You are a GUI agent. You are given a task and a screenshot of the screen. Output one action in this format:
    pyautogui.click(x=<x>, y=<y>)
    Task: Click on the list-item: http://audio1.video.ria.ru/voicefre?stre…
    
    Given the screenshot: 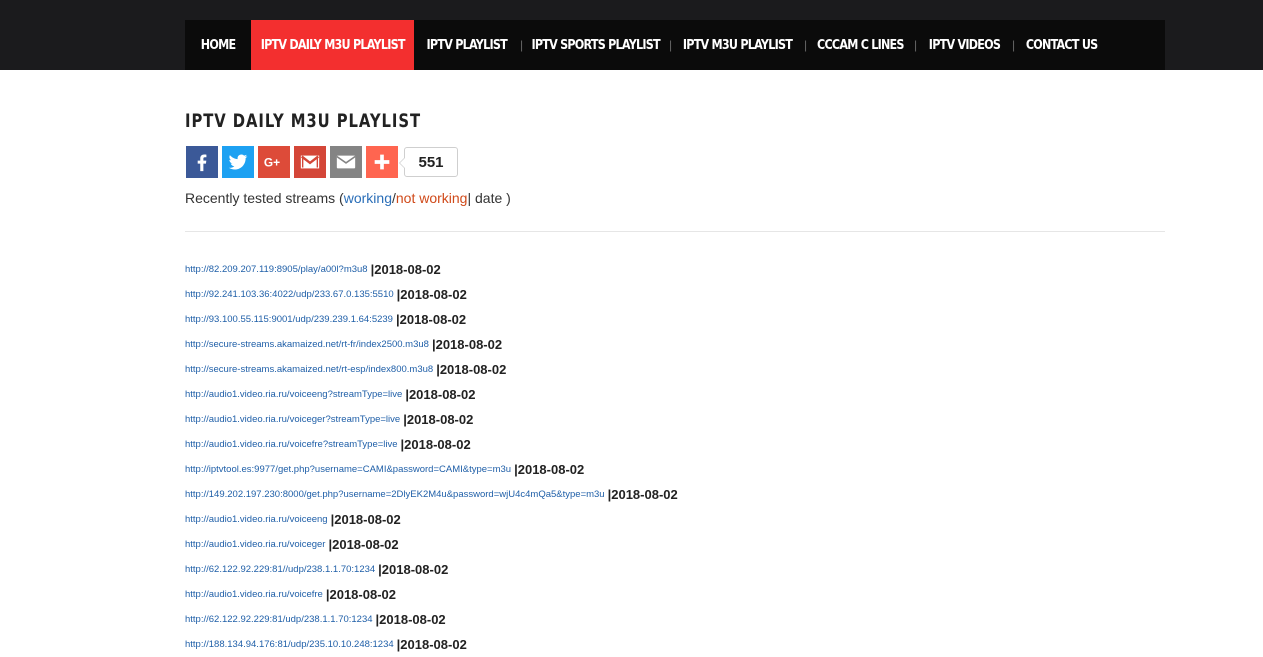 What is the action you would take?
    pyautogui.click(x=431, y=444)
    